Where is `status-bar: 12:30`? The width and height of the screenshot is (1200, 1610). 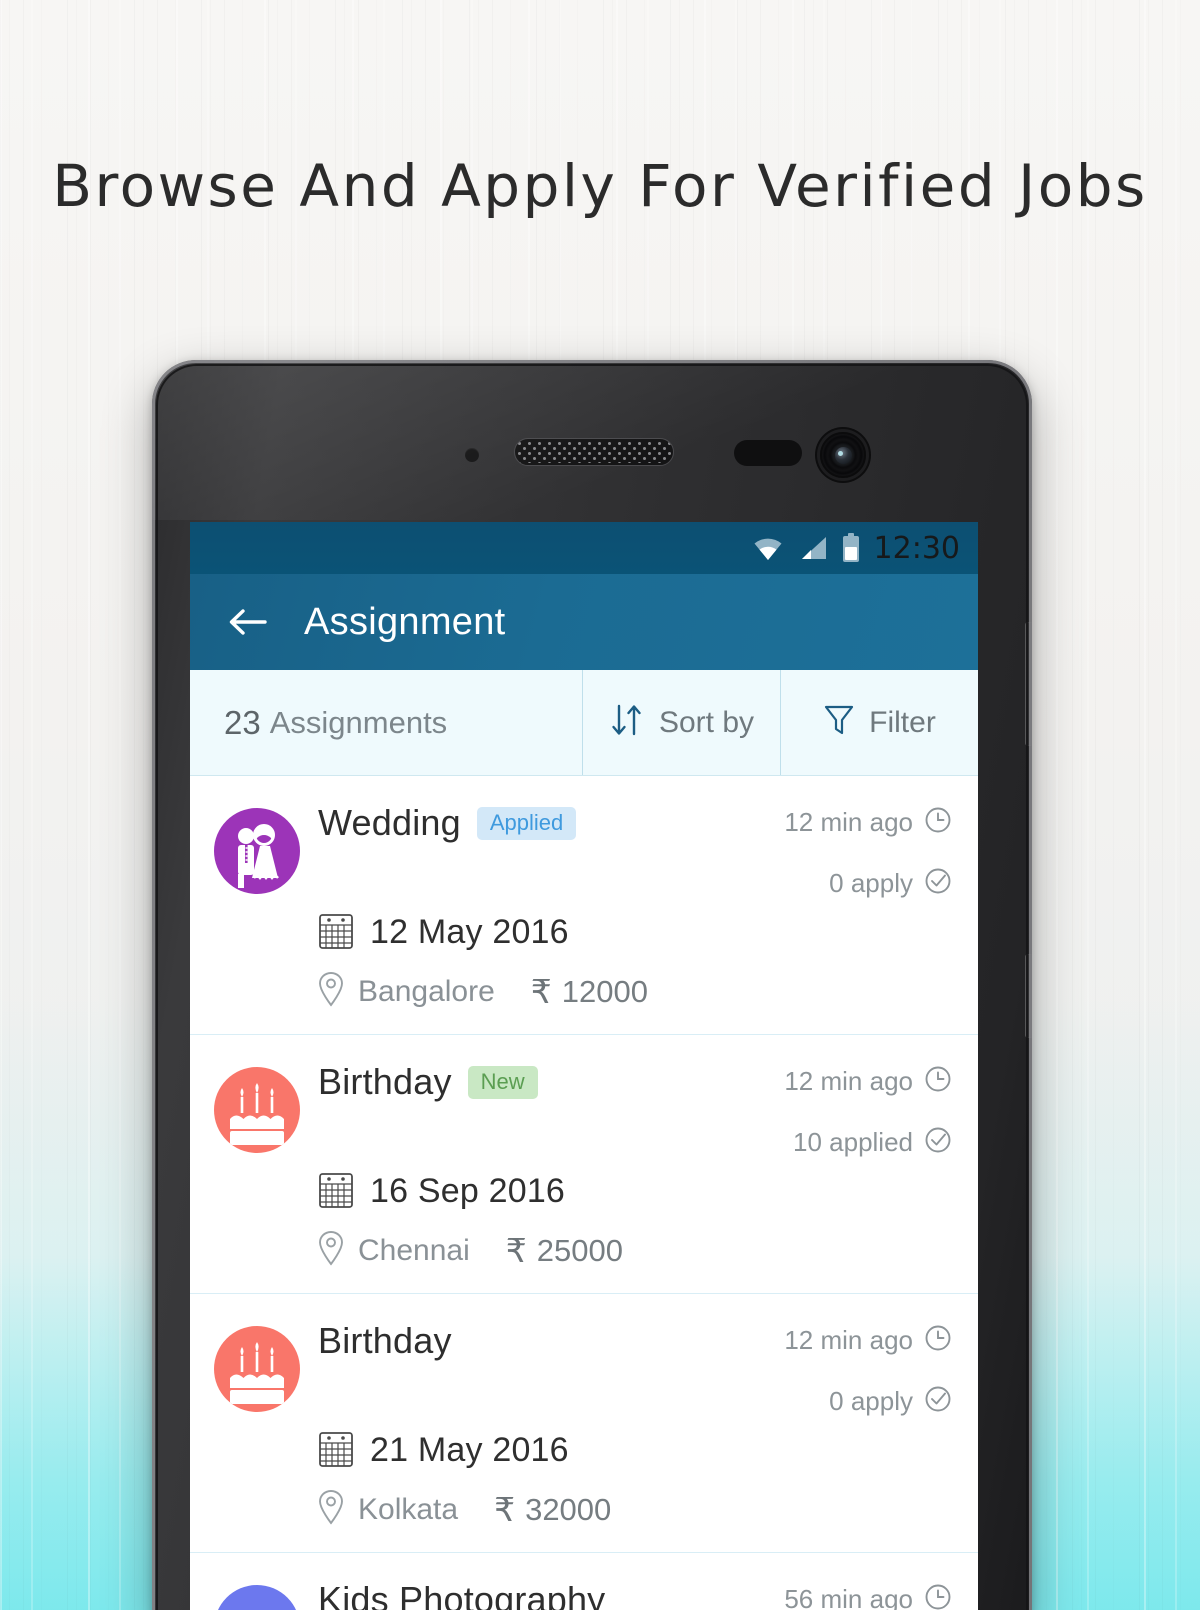
status-bar: 12:30 is located at coordinates (584, 548).